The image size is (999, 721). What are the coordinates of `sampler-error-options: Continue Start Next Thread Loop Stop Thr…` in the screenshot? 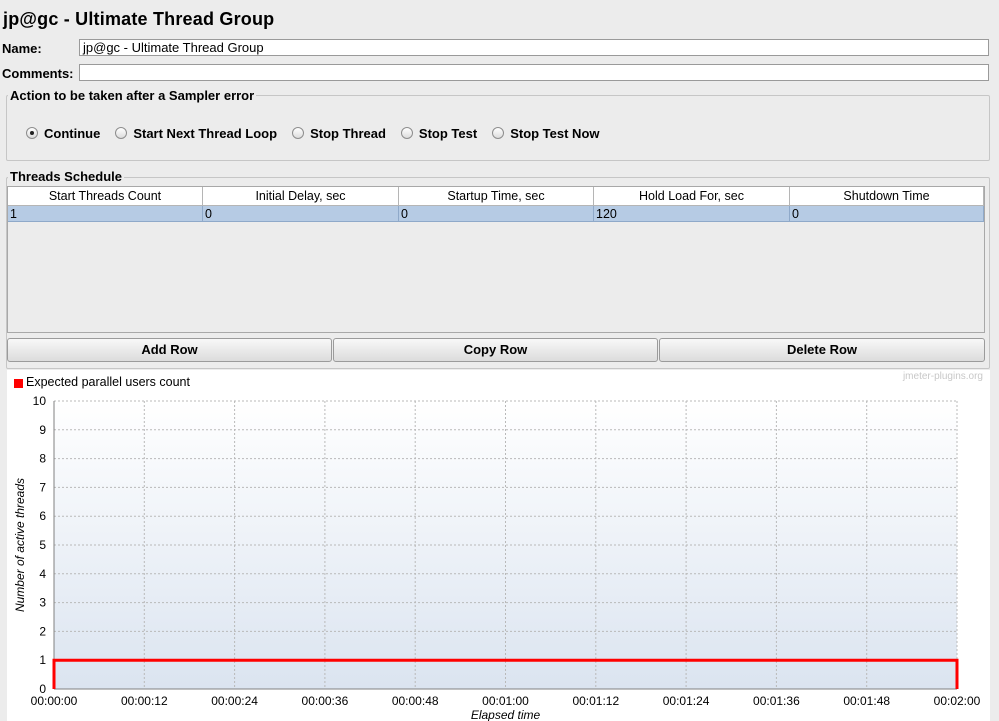 It's located at (320, 133).